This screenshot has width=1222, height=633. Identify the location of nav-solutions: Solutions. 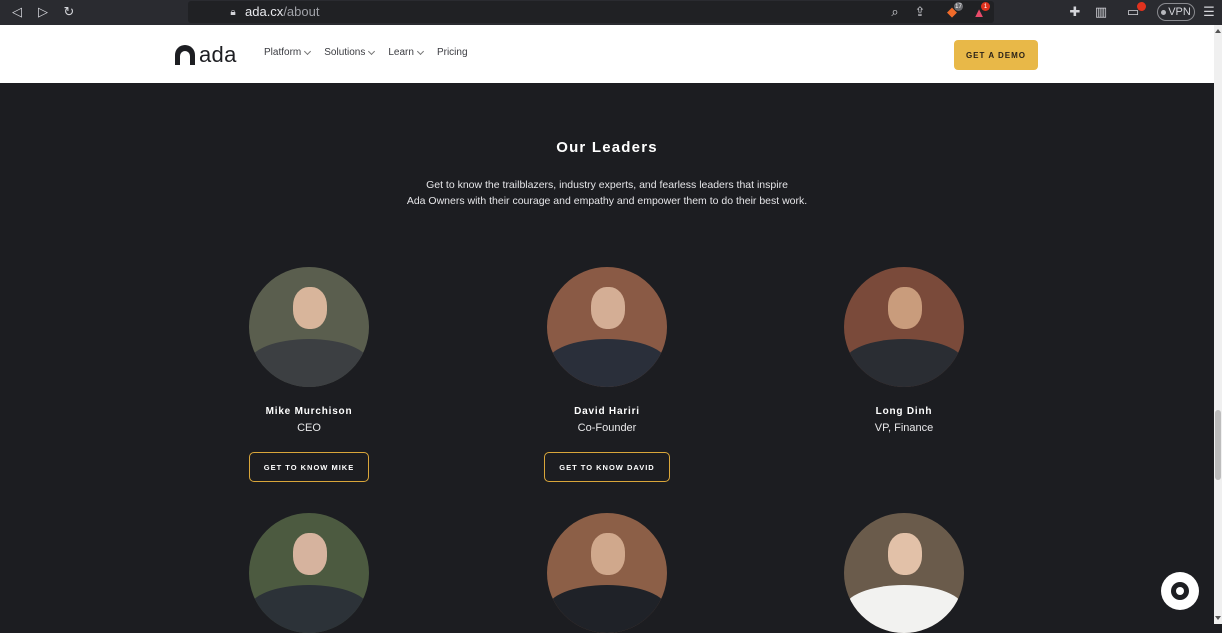
(350, 52).